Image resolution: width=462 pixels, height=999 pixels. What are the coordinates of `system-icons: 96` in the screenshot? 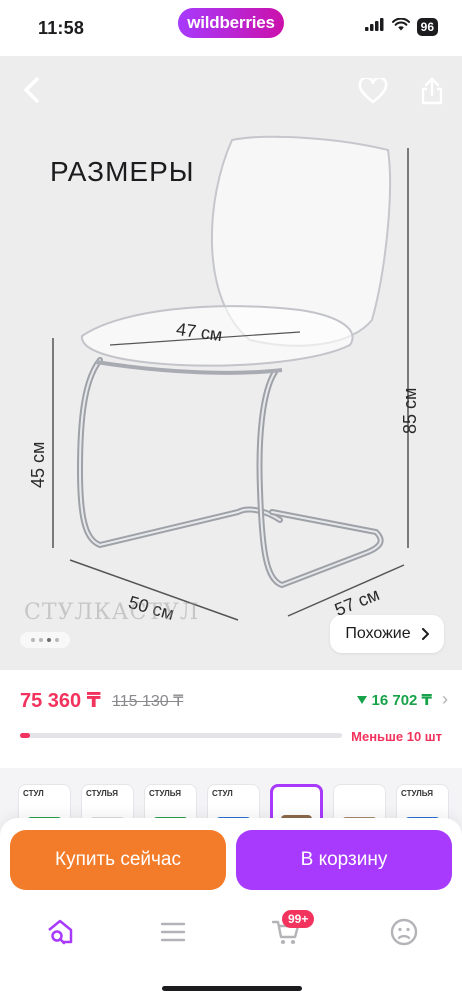 It's located at (401, 26).